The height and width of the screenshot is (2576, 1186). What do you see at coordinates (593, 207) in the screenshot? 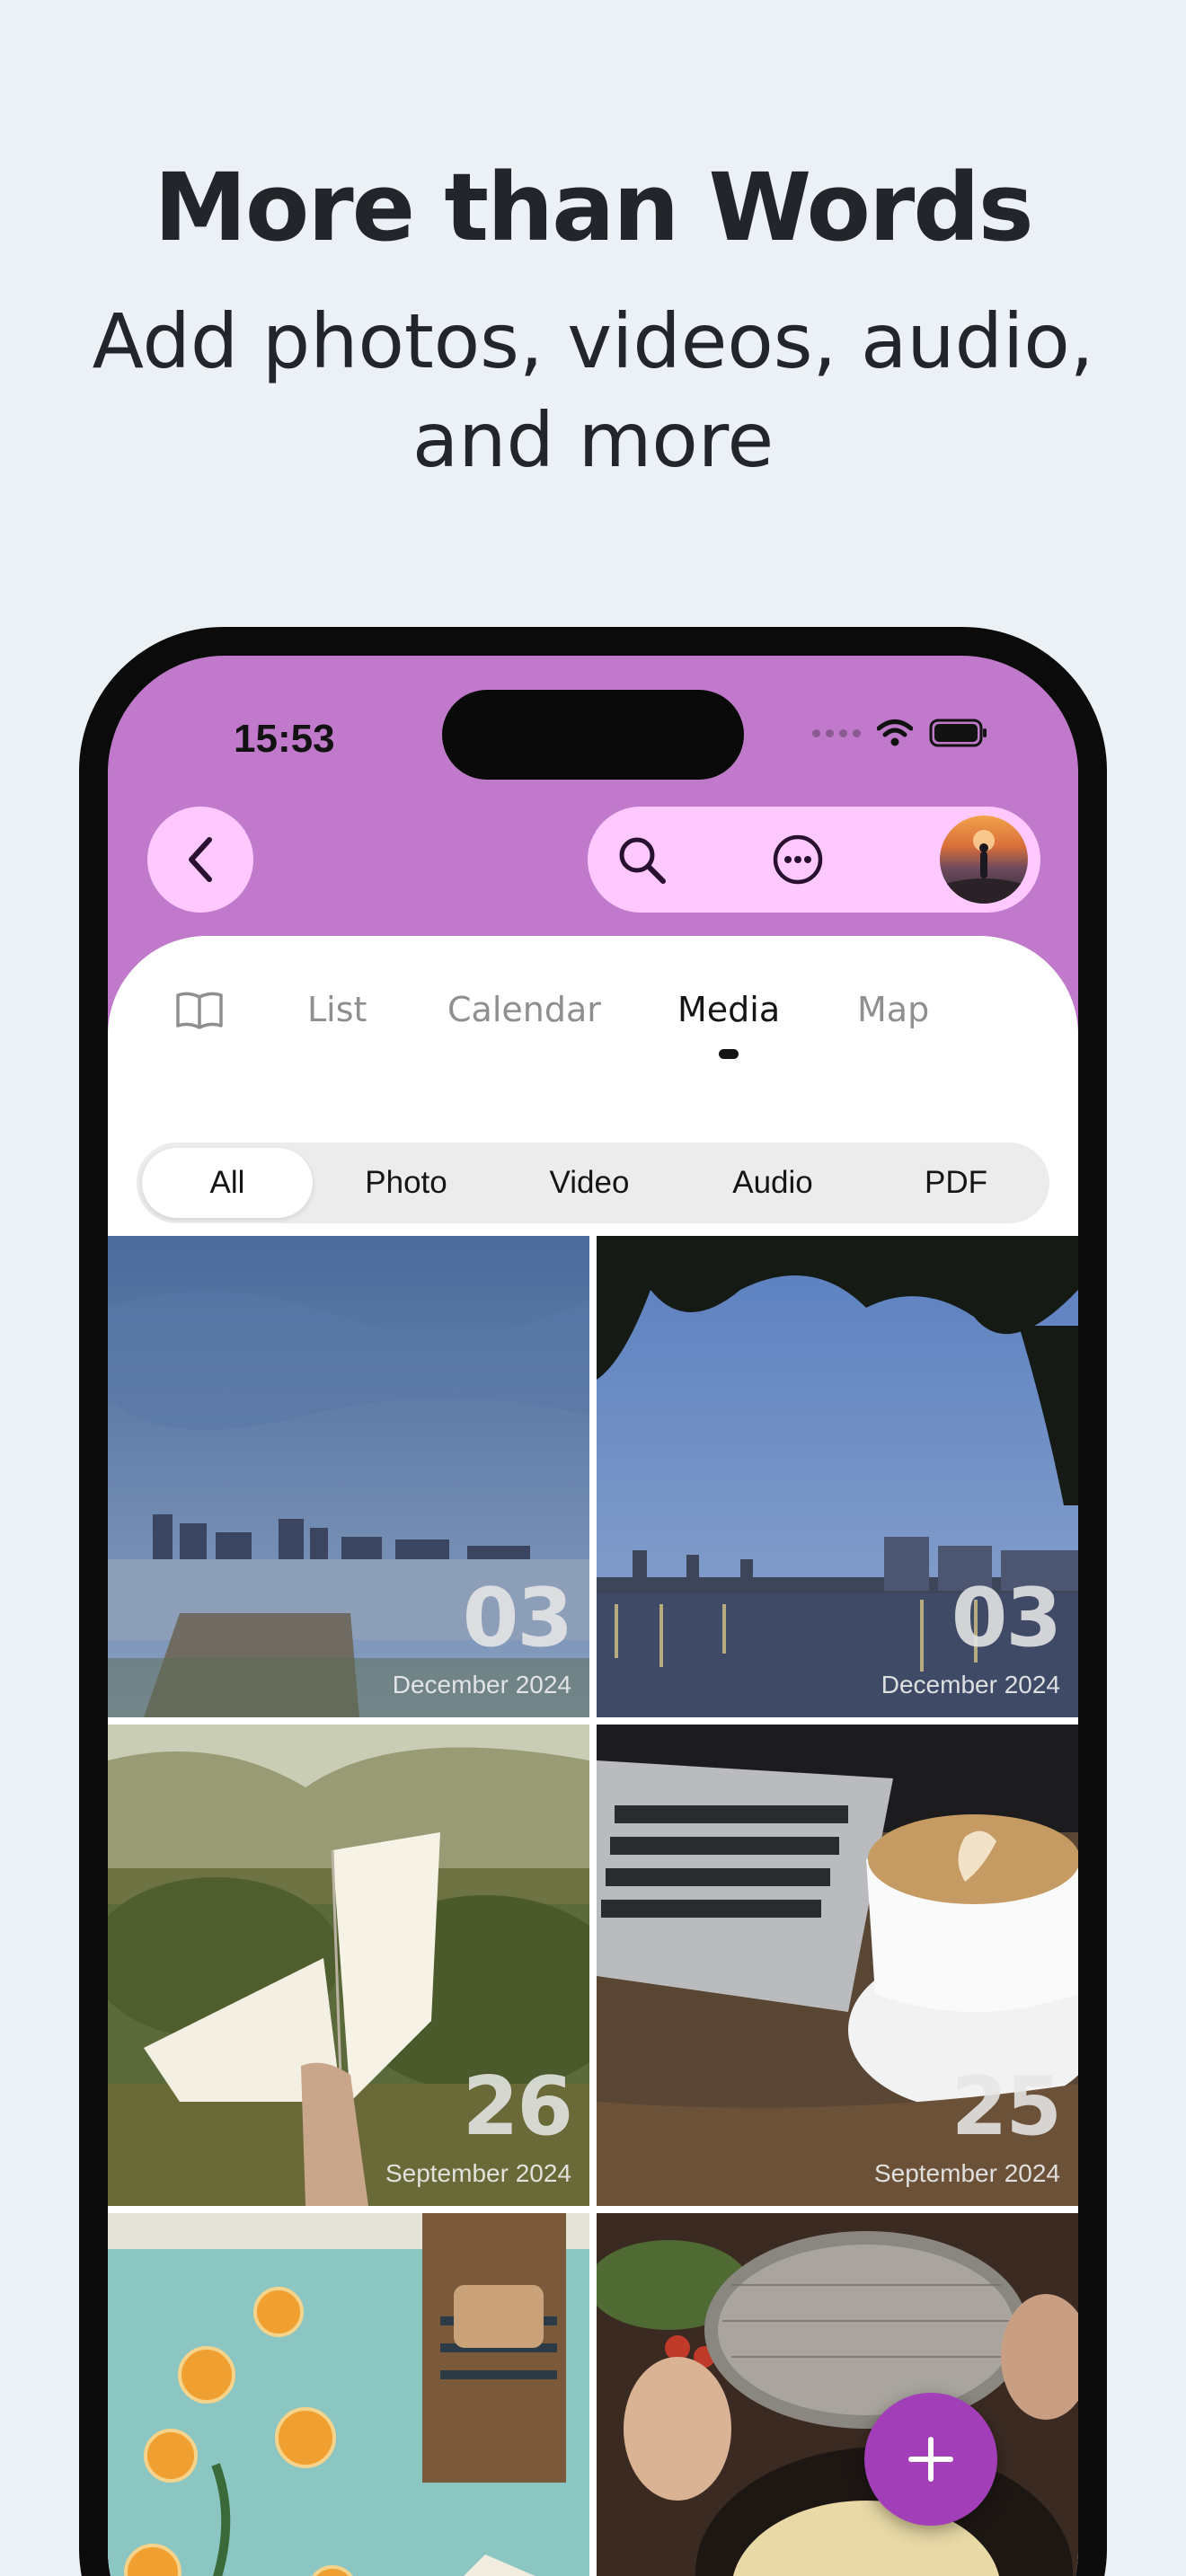
I see `promo-headline: More than Words` at bounding box center [593, 207].